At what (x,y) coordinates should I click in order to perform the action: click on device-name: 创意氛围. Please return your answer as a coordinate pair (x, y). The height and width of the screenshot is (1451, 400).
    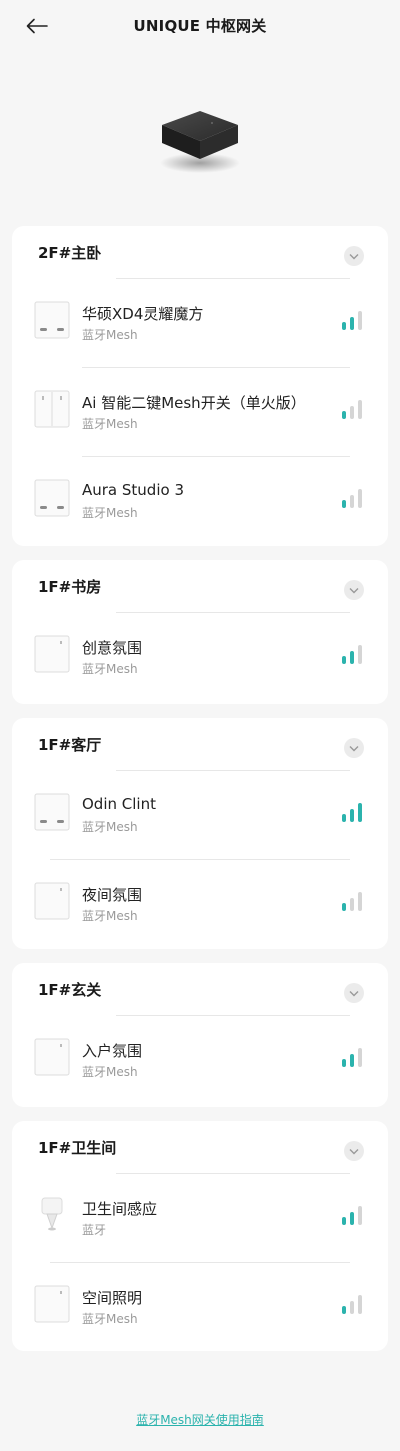
    Looking at the image, I should click on (112, 648).